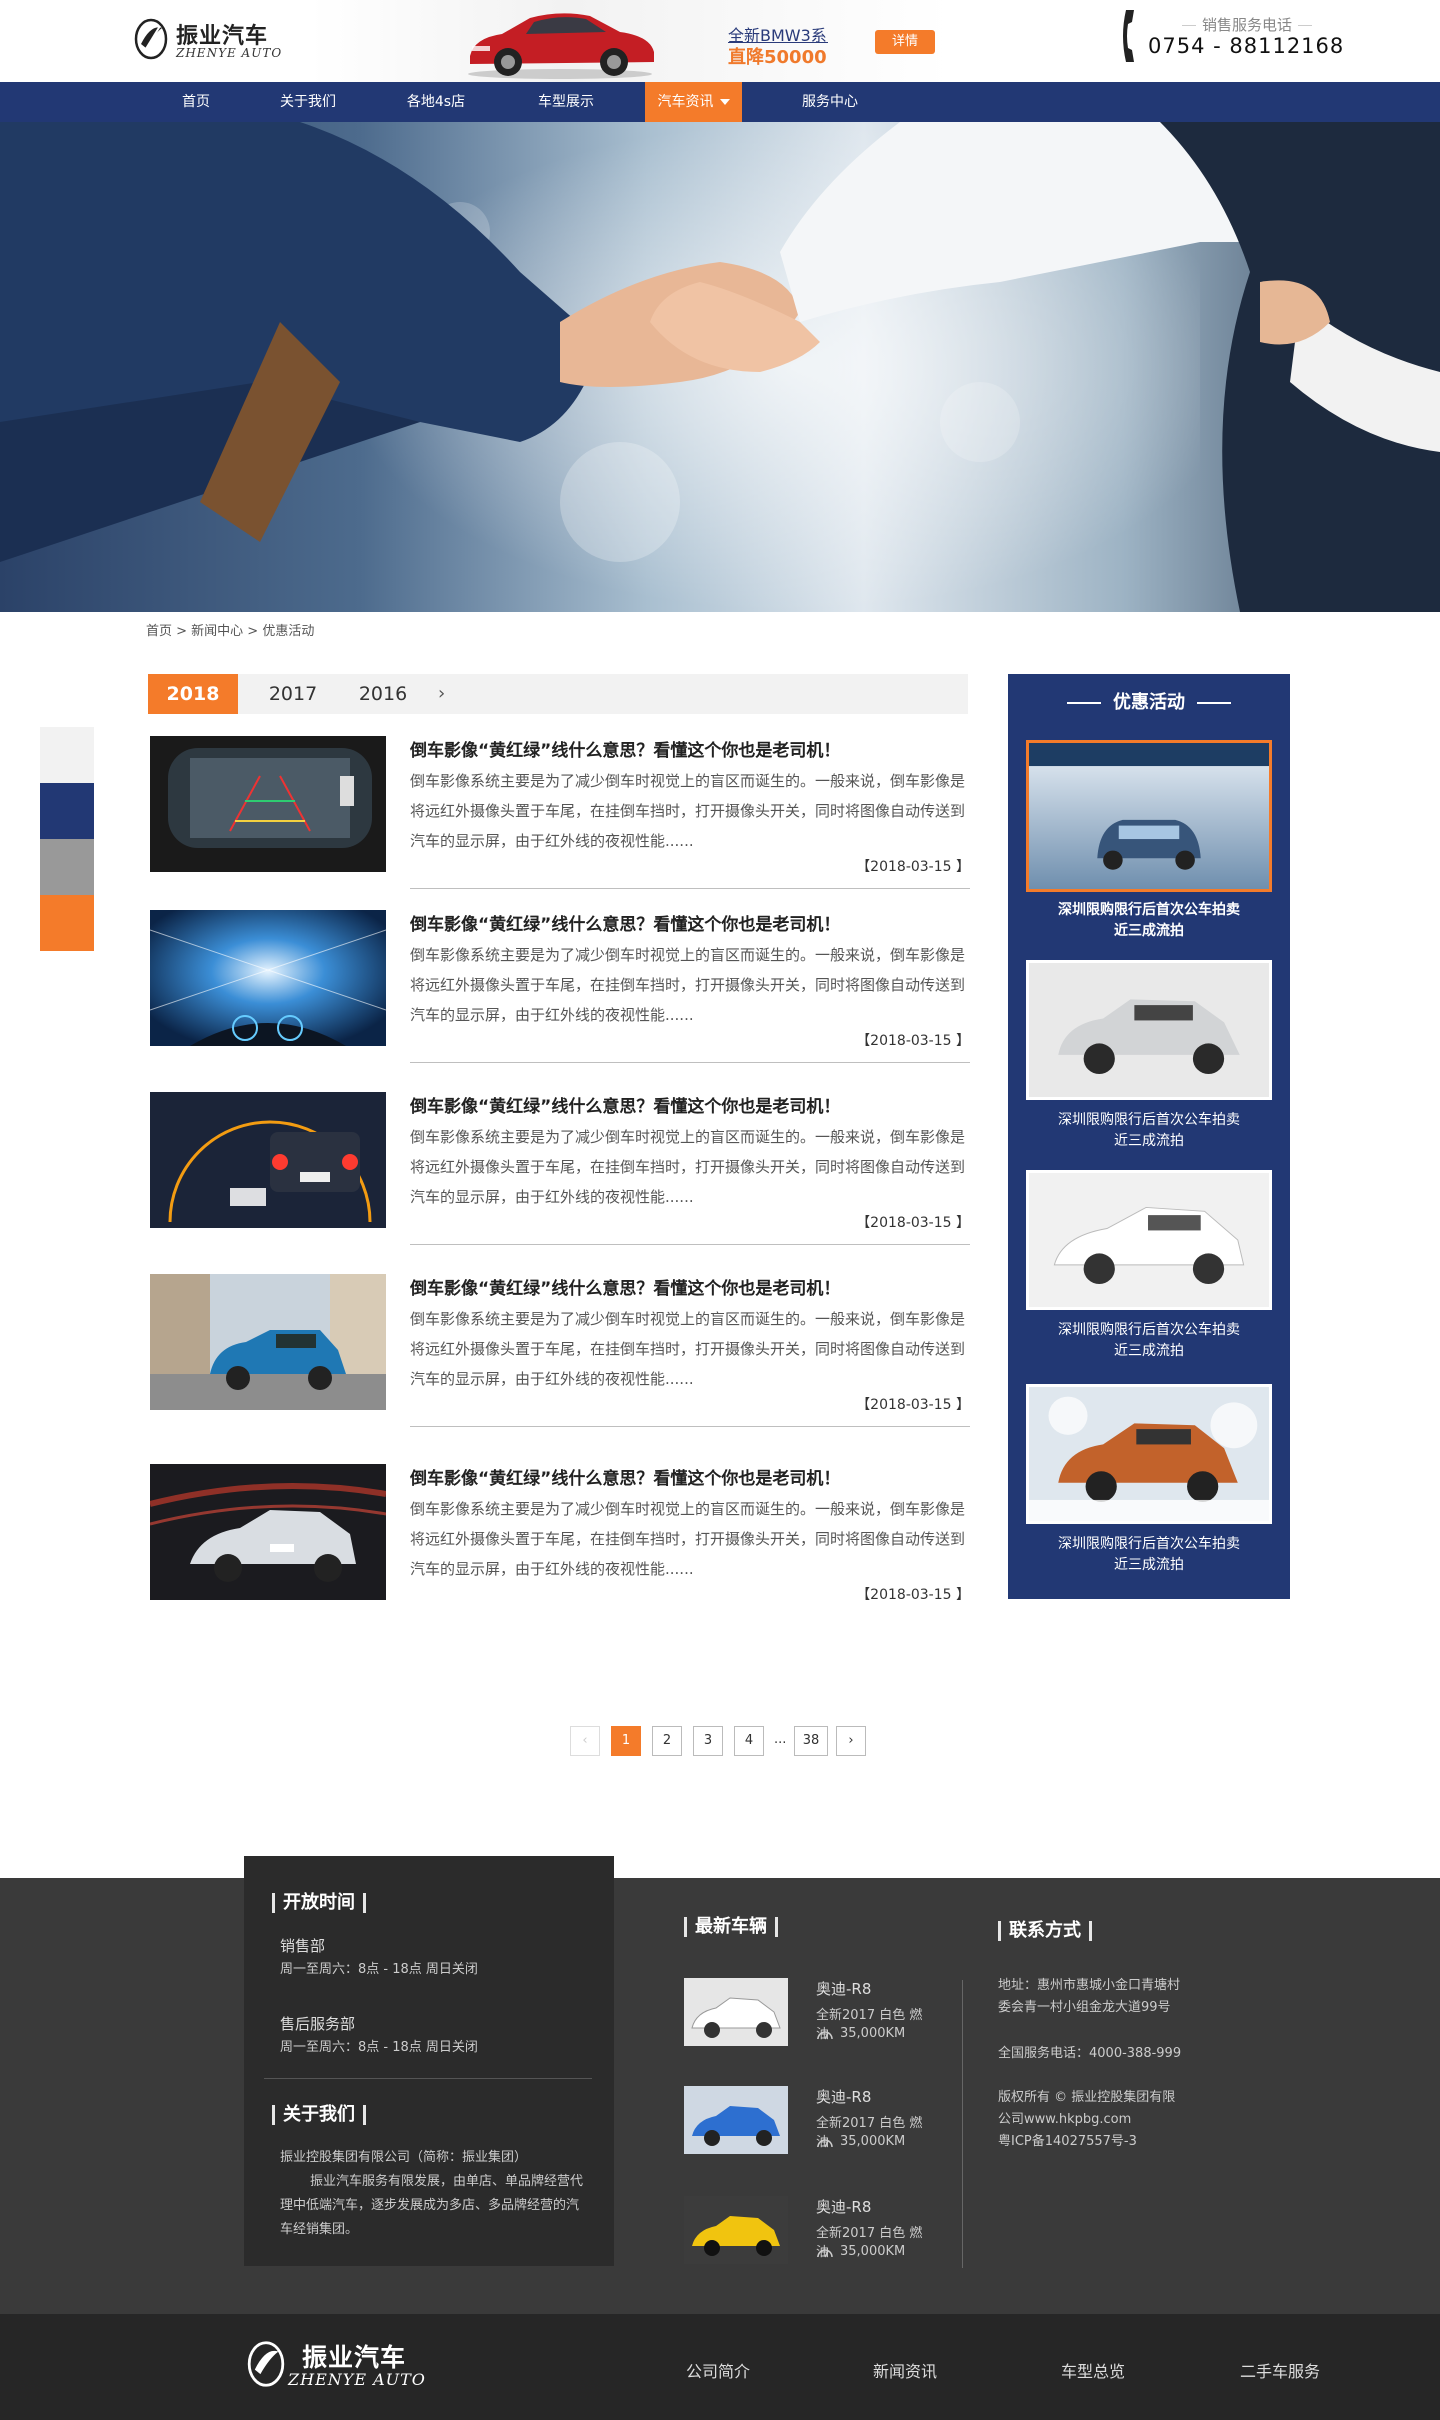  I want to click on promo-card-caption-line2: 近三成流拍, so click(1149, 1141).